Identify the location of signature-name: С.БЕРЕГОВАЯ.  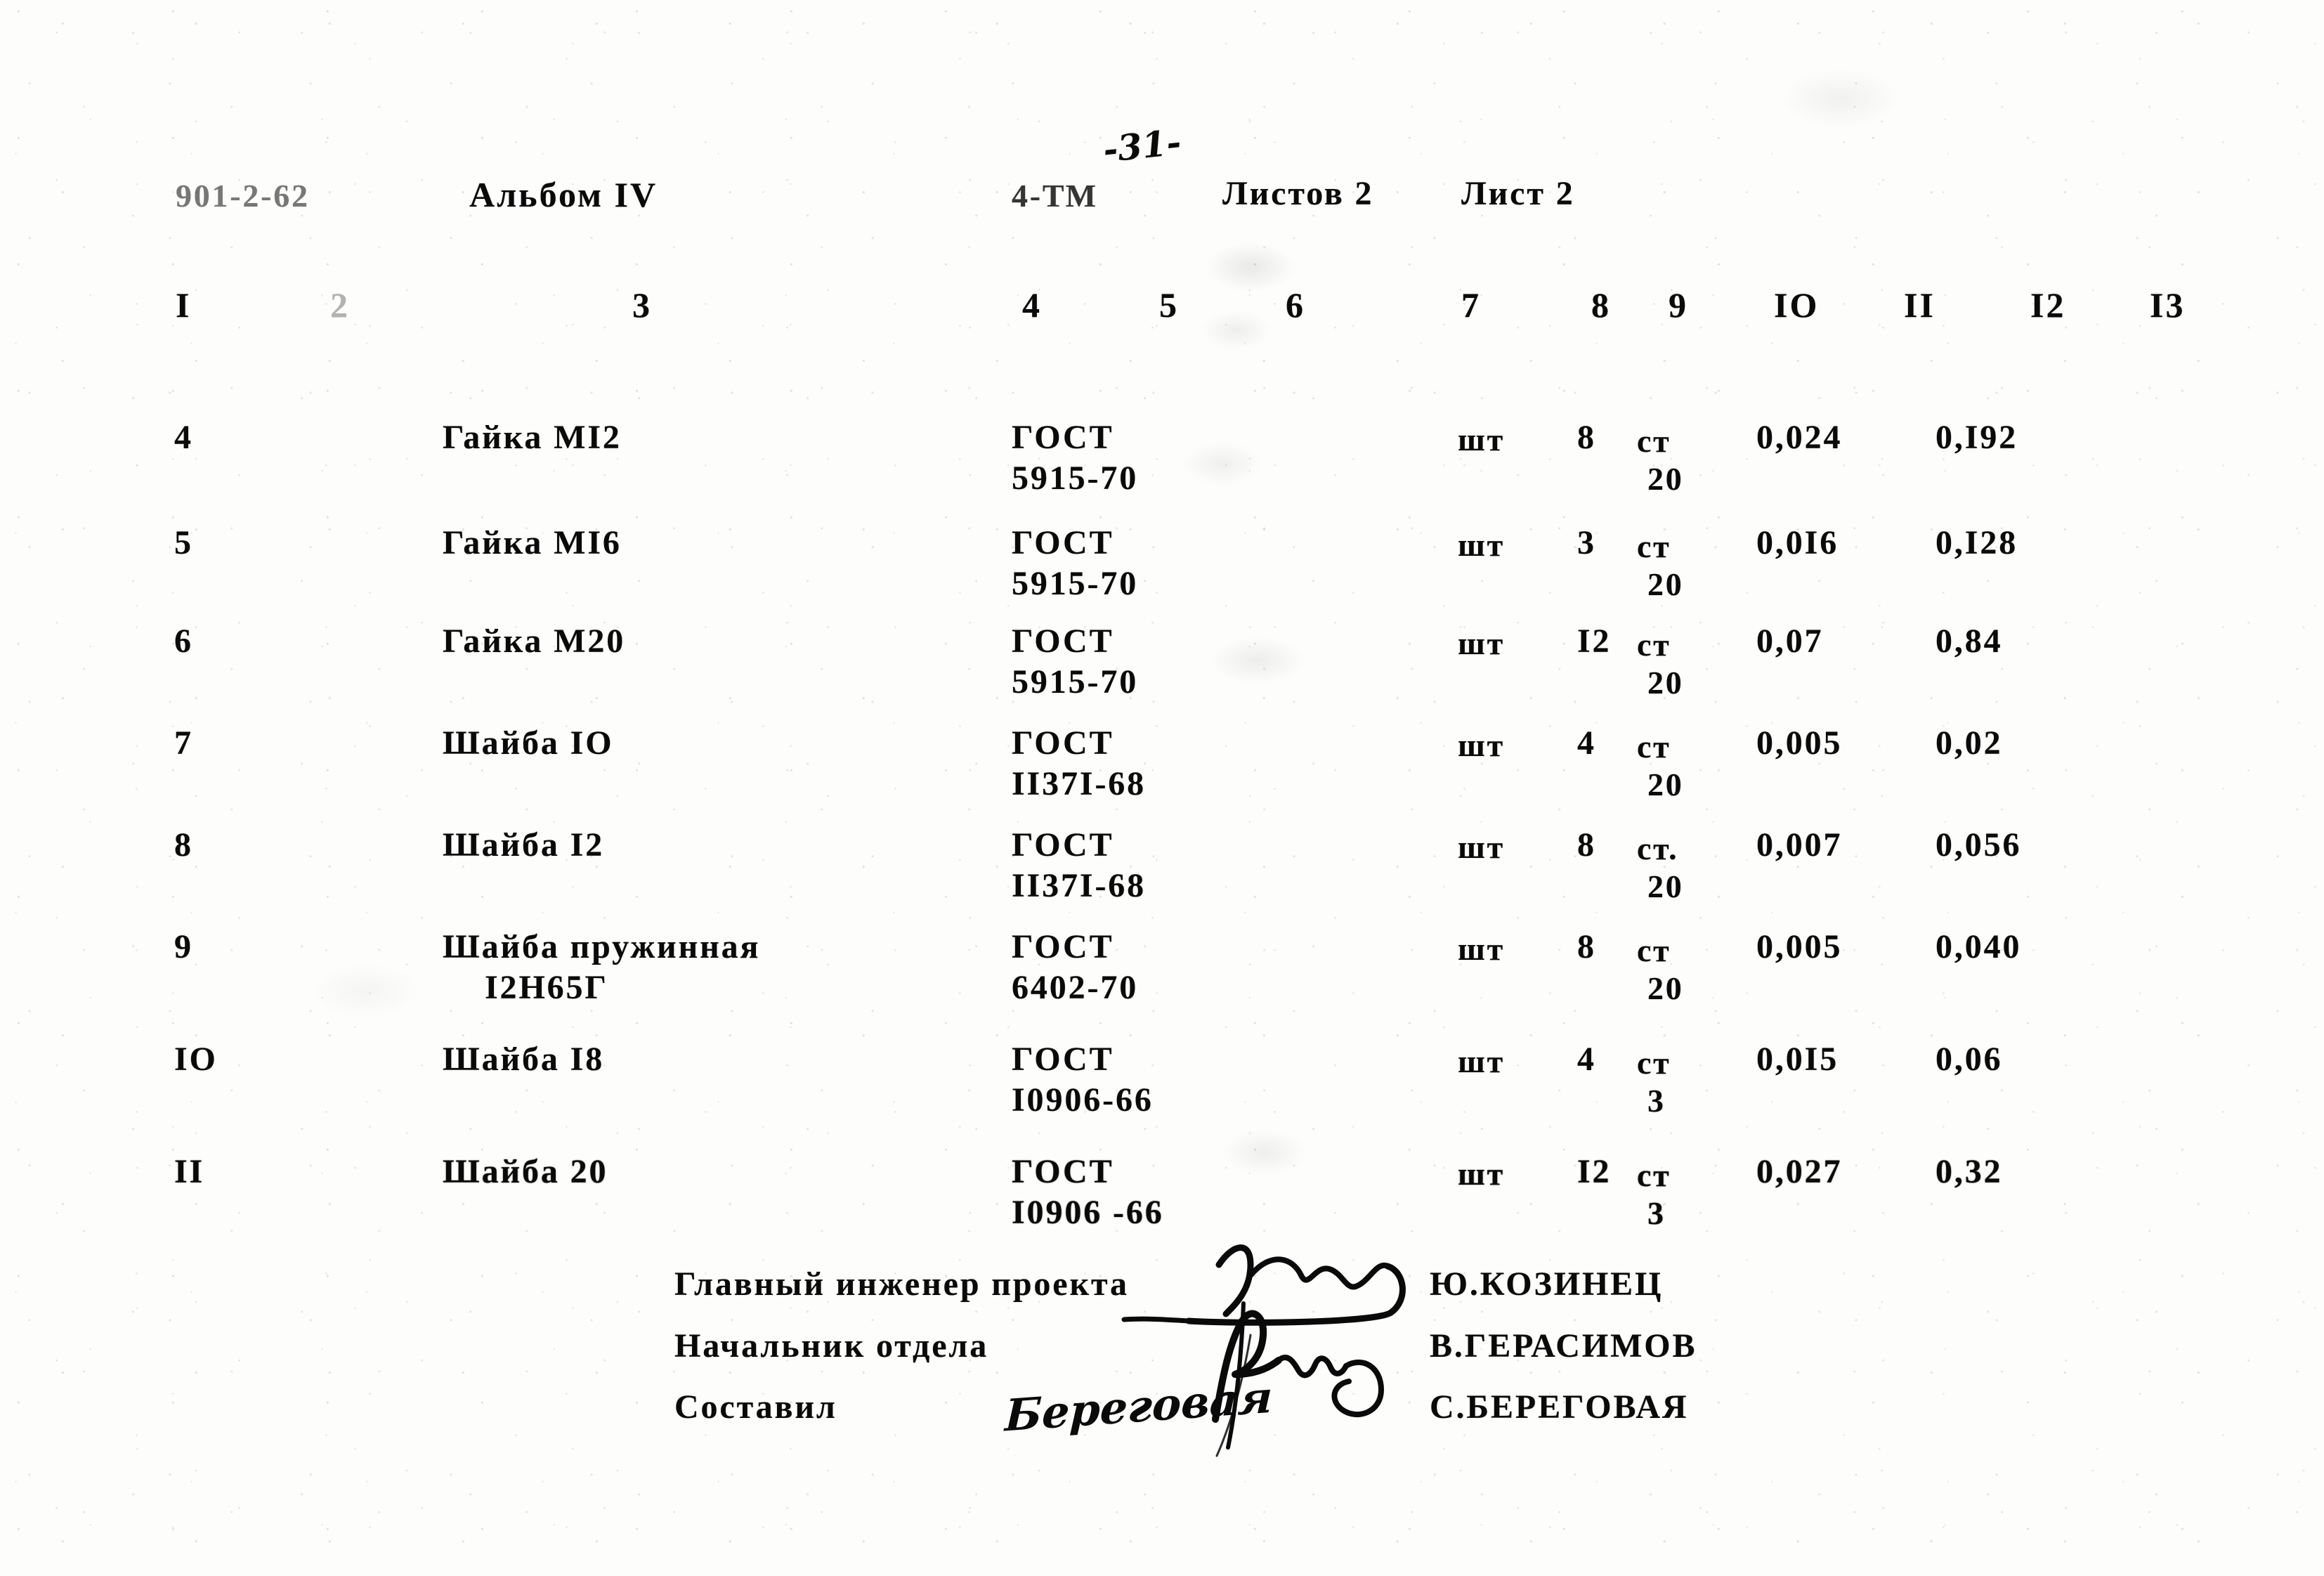
(1559, 1407).